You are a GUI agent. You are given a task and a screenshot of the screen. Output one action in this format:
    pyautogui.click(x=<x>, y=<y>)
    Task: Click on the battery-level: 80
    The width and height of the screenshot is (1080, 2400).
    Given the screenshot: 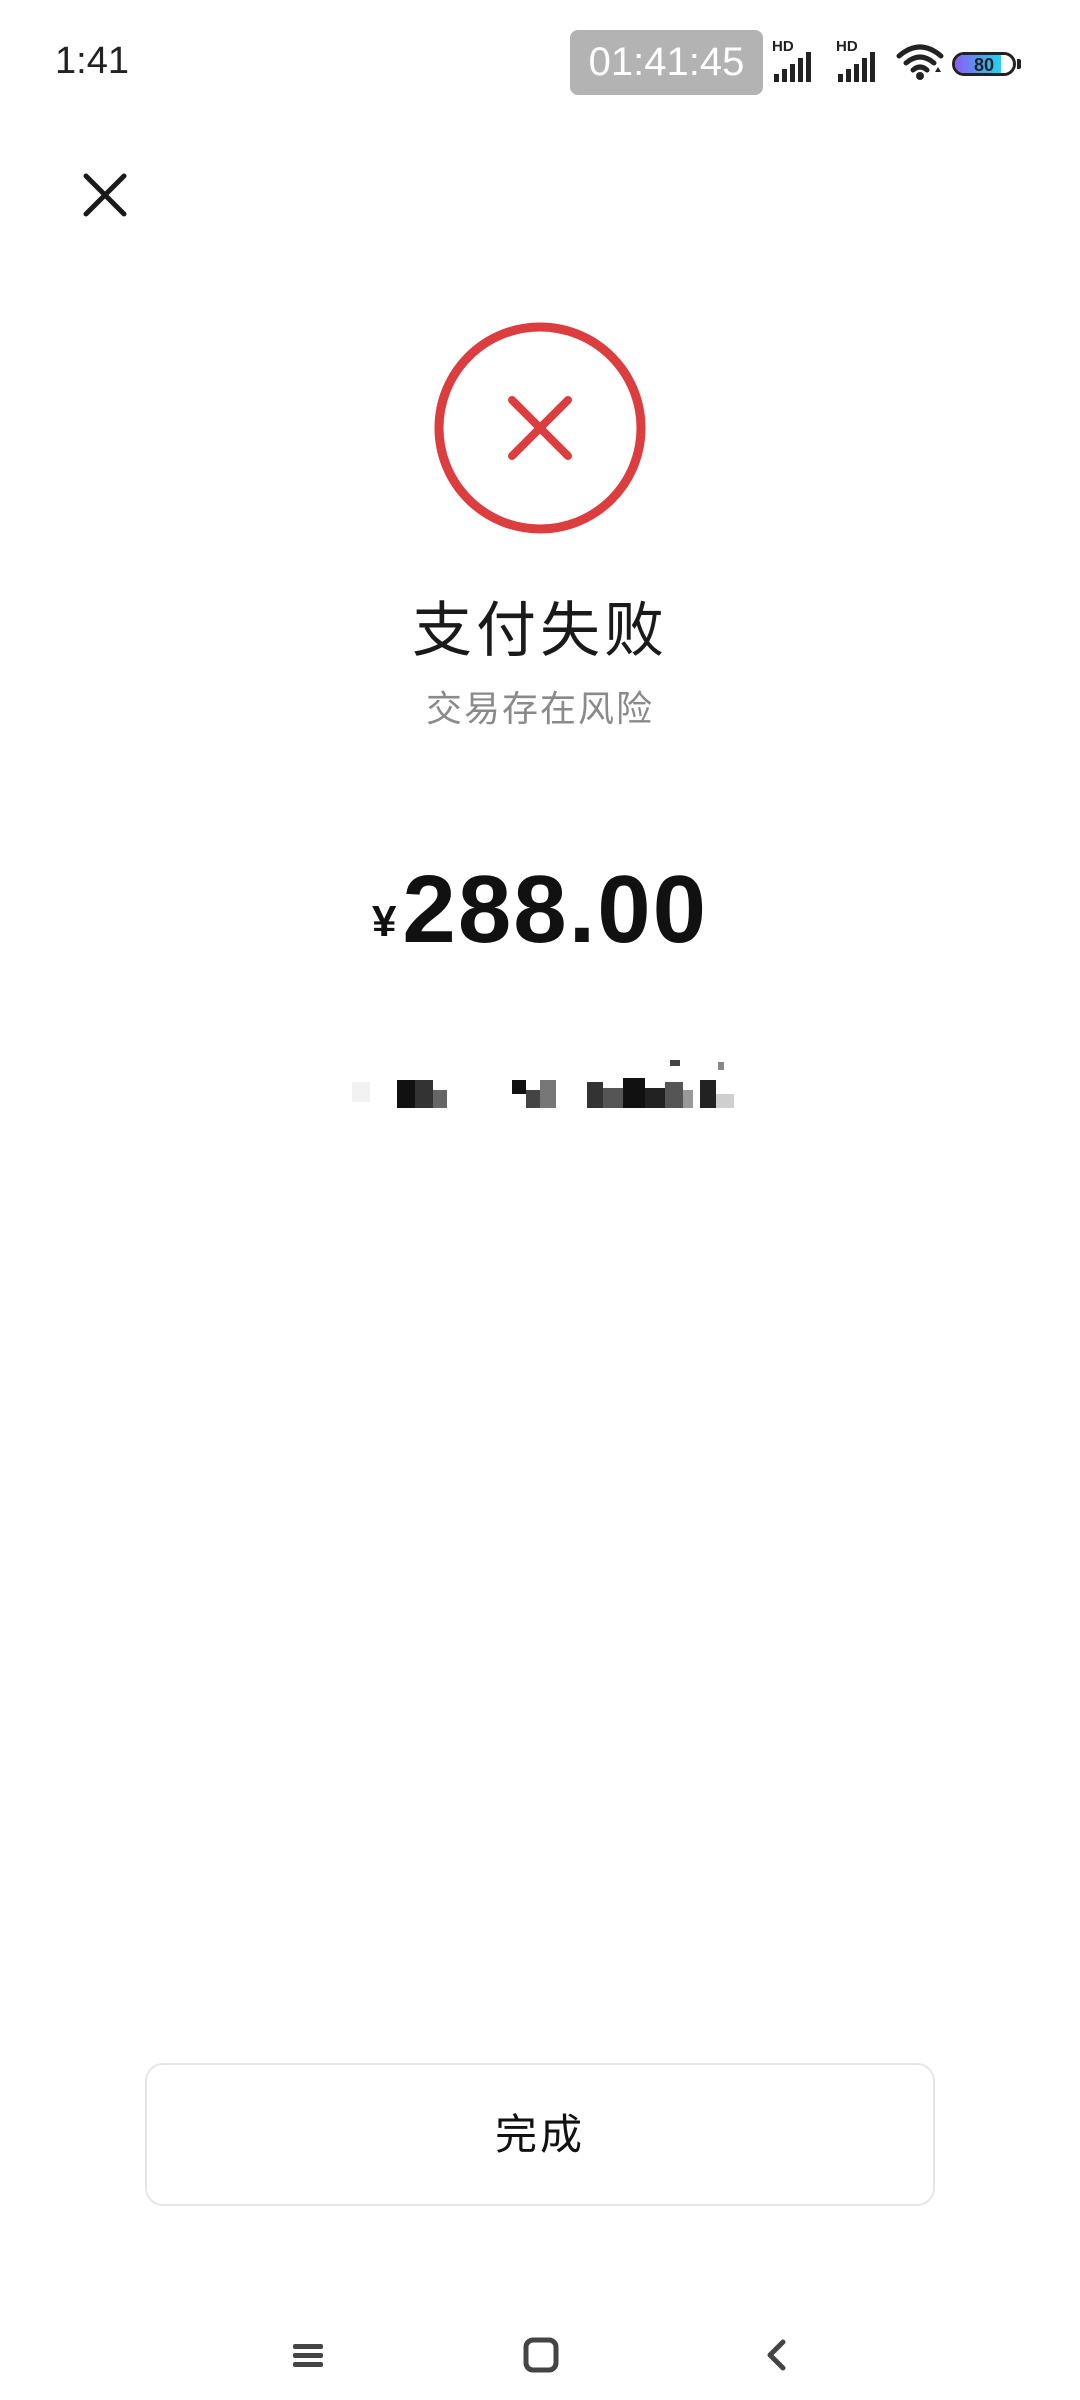 What is the action you would take?
    pyautogui.click(x=984, y=65)
    